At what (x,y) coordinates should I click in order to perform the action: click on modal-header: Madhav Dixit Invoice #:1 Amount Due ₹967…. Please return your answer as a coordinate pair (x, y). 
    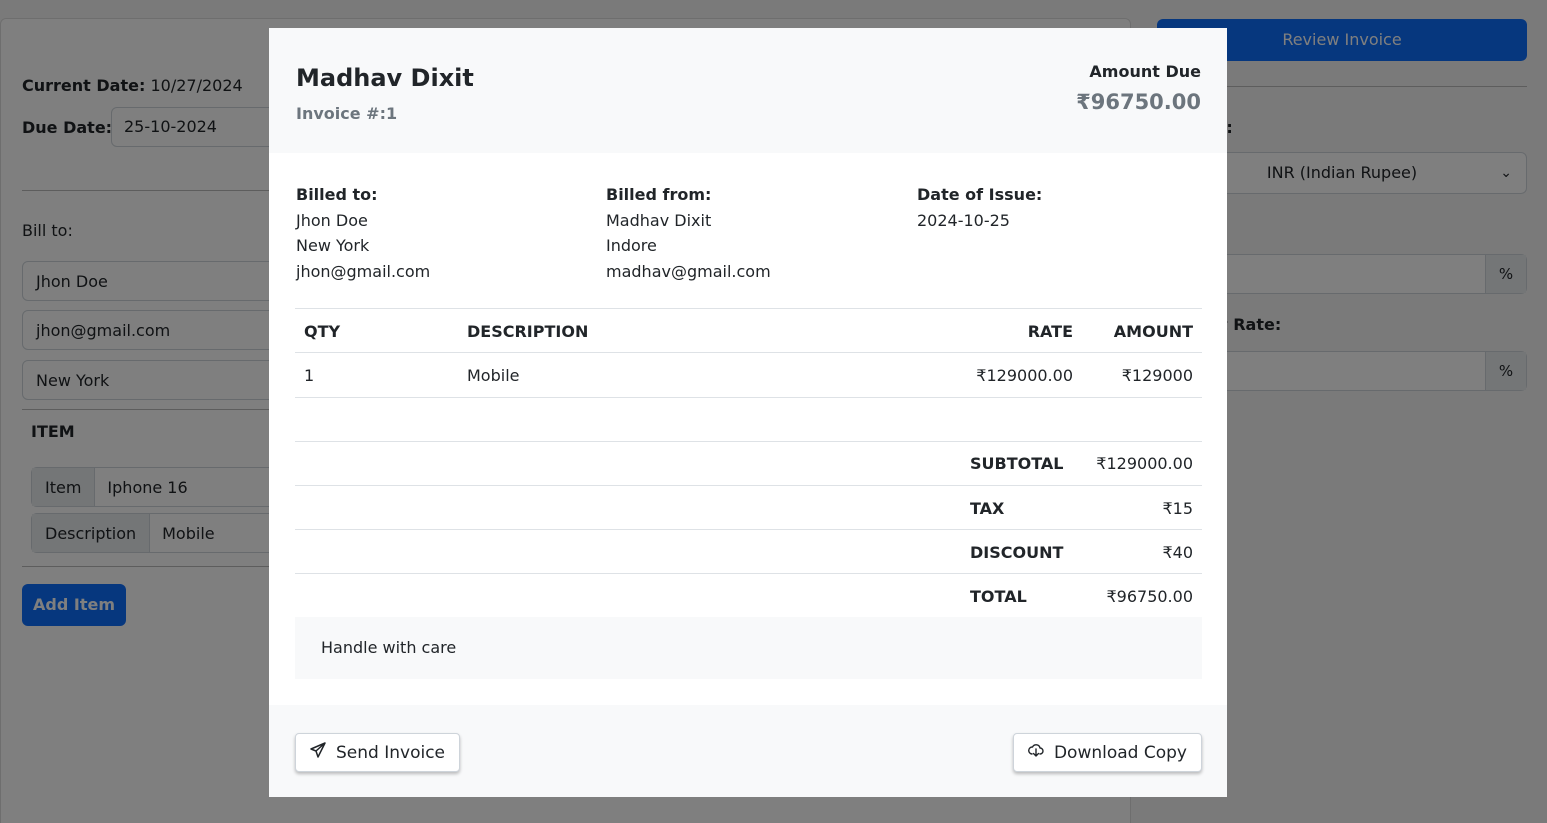
    Looking at the image, I should click on (748, 90).